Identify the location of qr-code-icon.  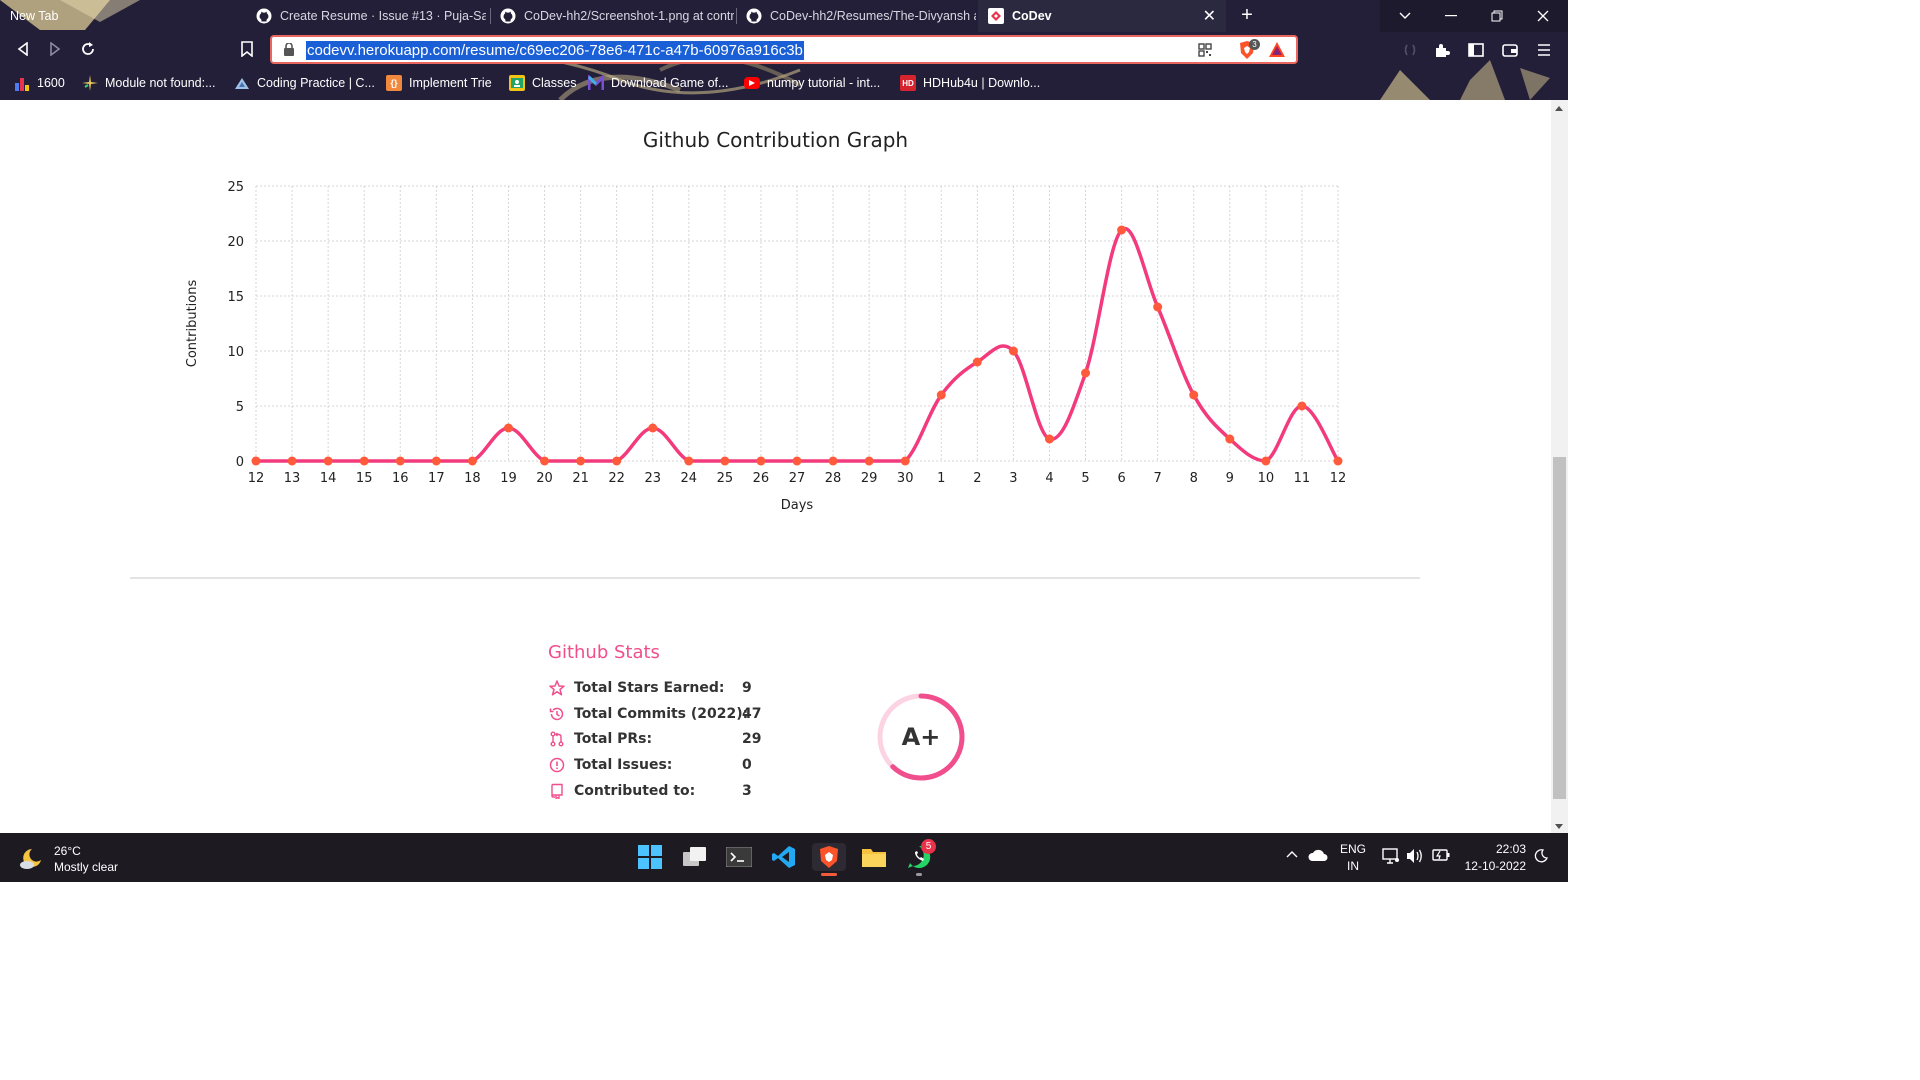
(1205, 50).